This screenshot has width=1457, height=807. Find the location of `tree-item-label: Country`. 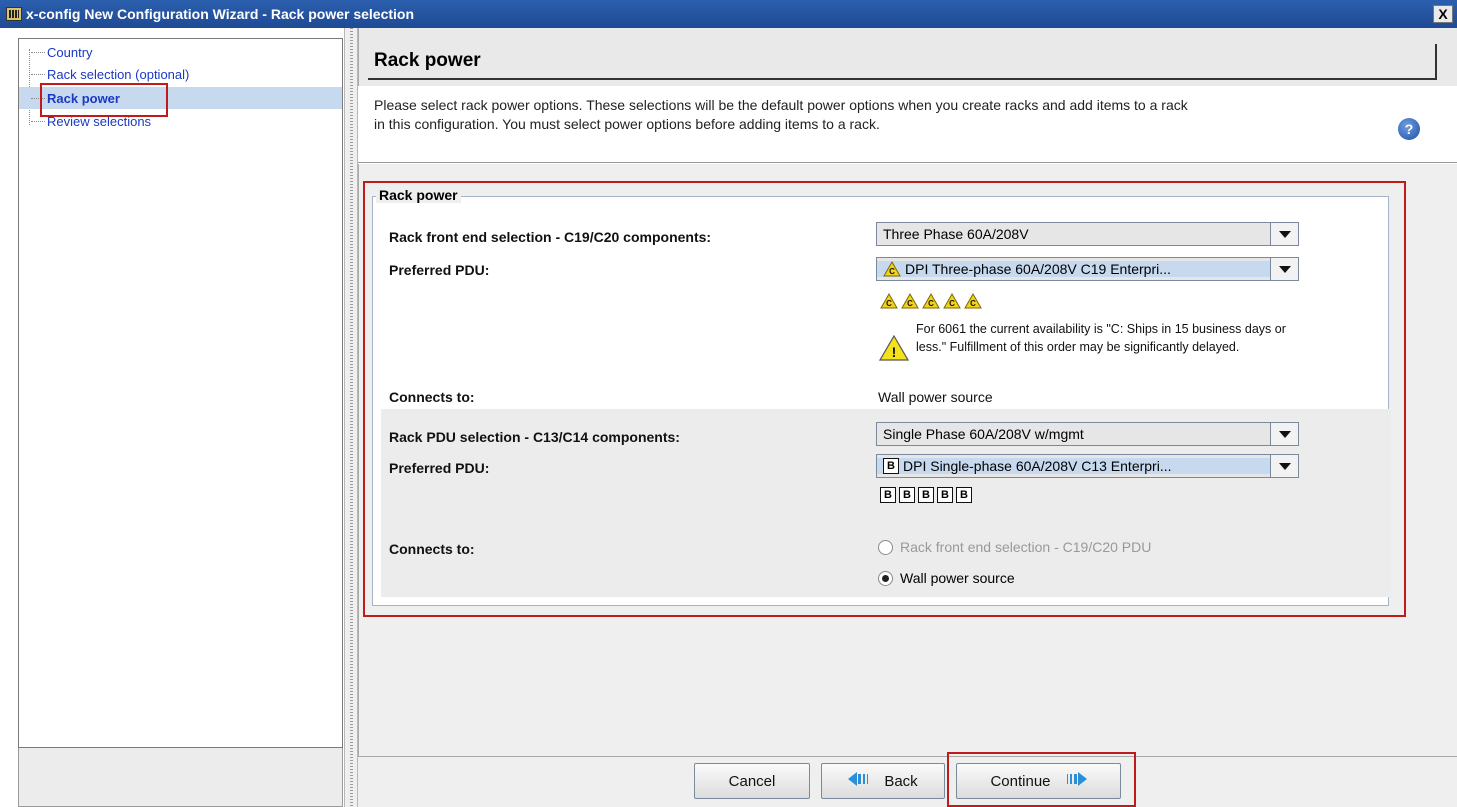

tree-item-label: Country is located at coordinates (70, 52).